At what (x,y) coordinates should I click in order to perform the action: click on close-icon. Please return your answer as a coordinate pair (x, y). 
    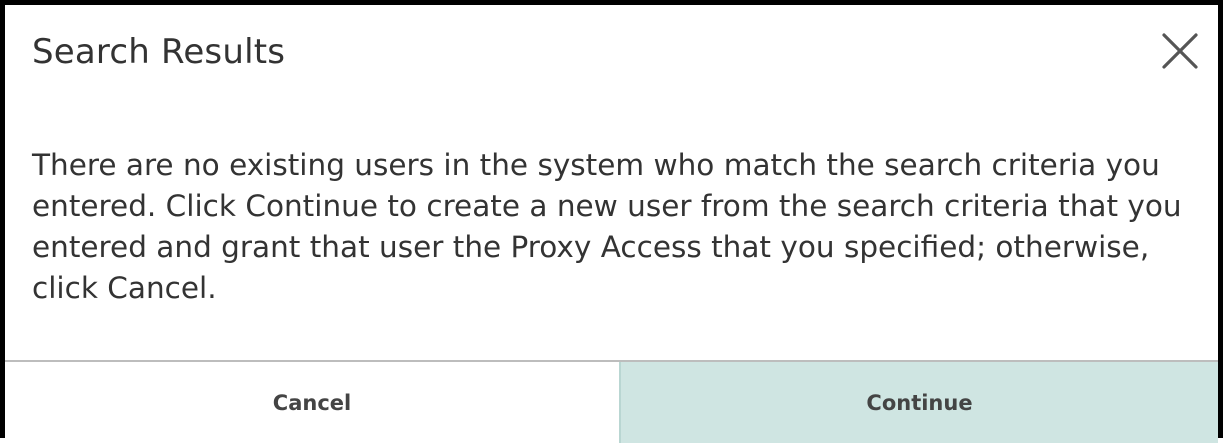
    Looking at the image, I should click on (1180, 51).